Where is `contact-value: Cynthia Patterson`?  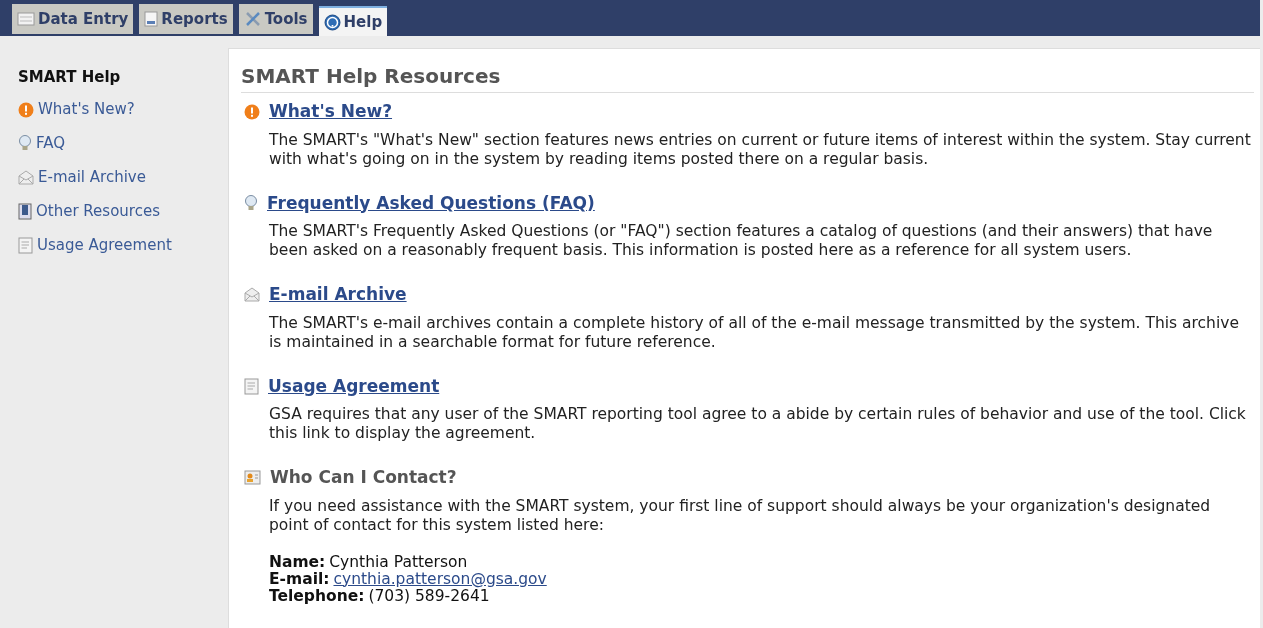 contact-value: Cynthia Patterson is located at coordinates (398, 562).